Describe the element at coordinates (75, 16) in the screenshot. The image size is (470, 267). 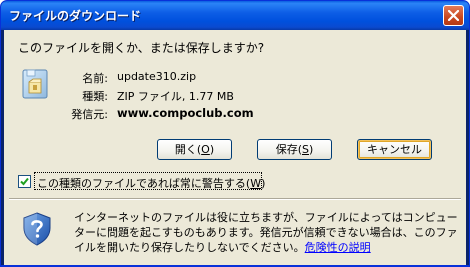
I see `window-title: ファイルのダウンロード` at that location.